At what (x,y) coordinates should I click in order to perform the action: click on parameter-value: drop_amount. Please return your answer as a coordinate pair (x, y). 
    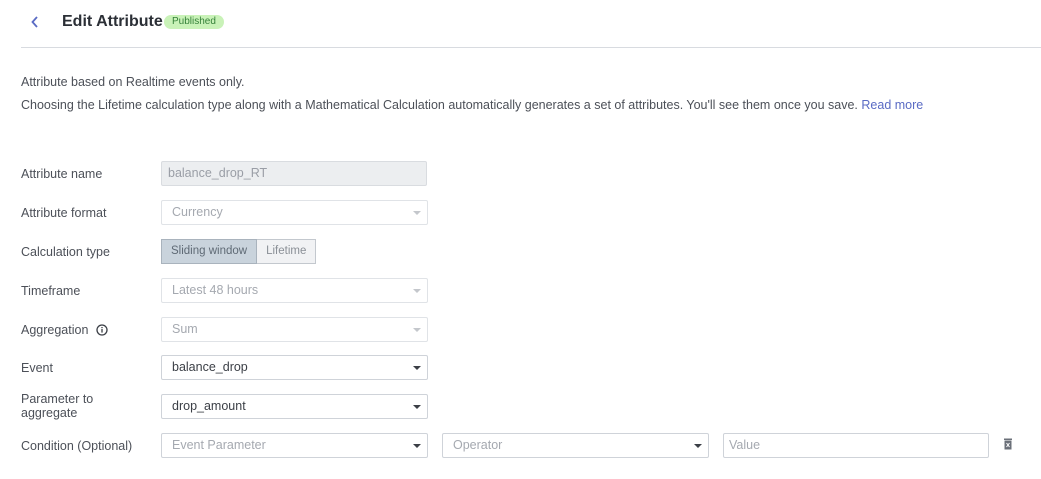
    Looking at the image, I should click on (209, 406).